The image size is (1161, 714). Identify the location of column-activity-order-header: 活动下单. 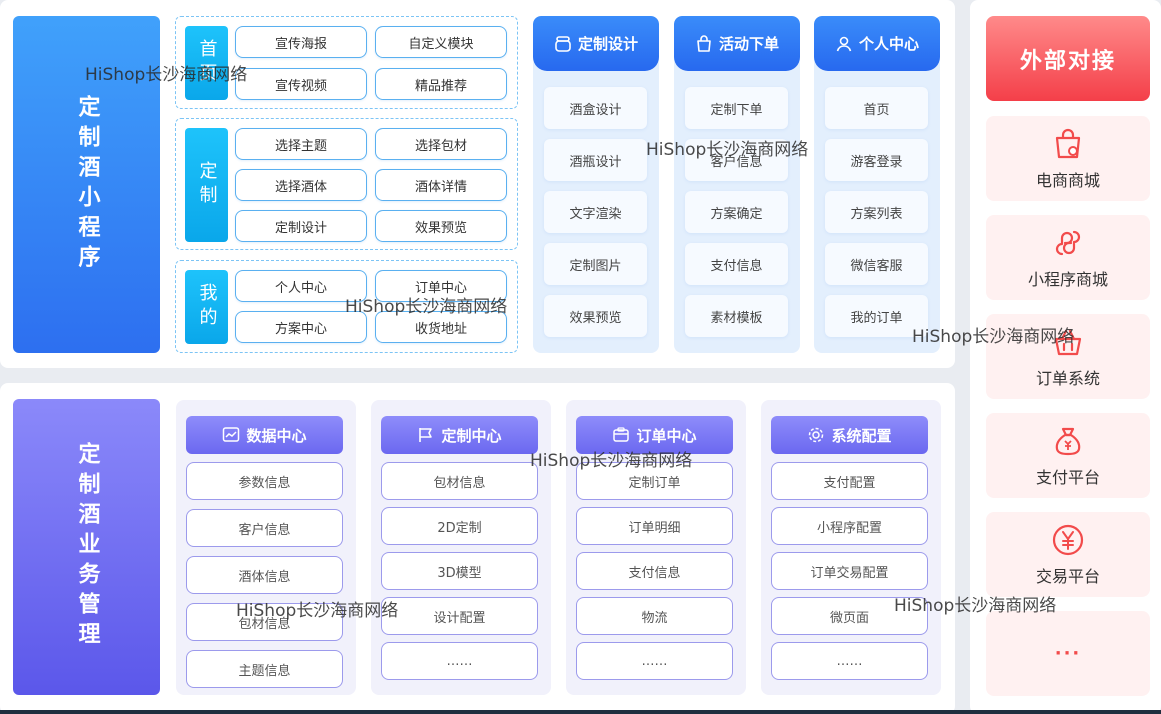
(737, 43).